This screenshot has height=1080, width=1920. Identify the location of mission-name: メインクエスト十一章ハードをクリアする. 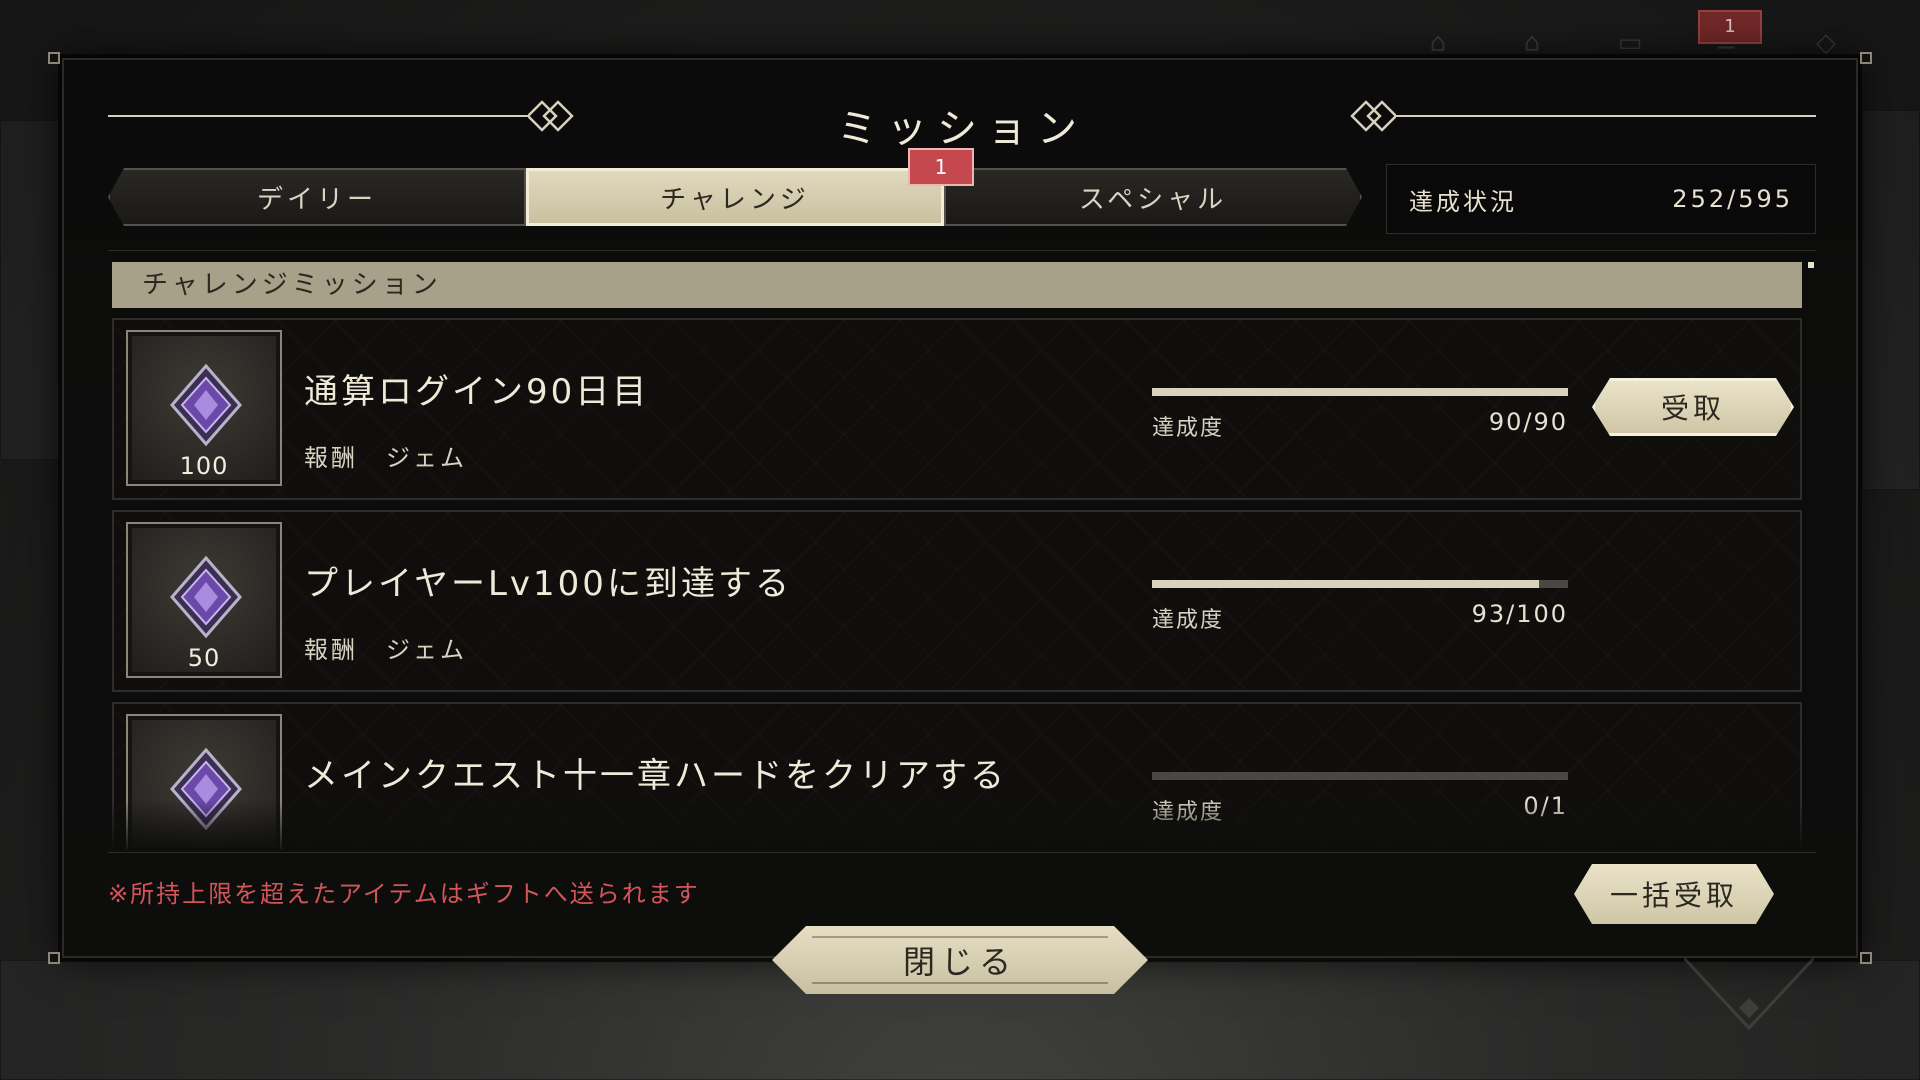
(655, 776).